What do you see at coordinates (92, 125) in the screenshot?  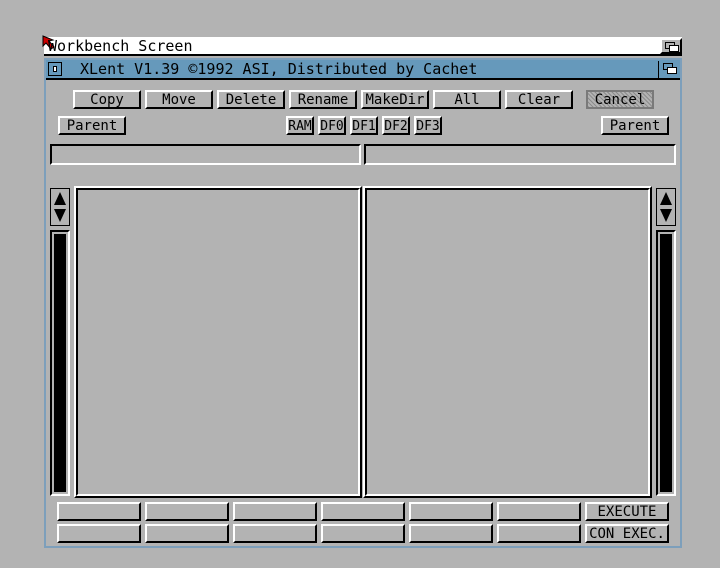 I see `left-parent-button: Parent` at bounding box center [92, 125].